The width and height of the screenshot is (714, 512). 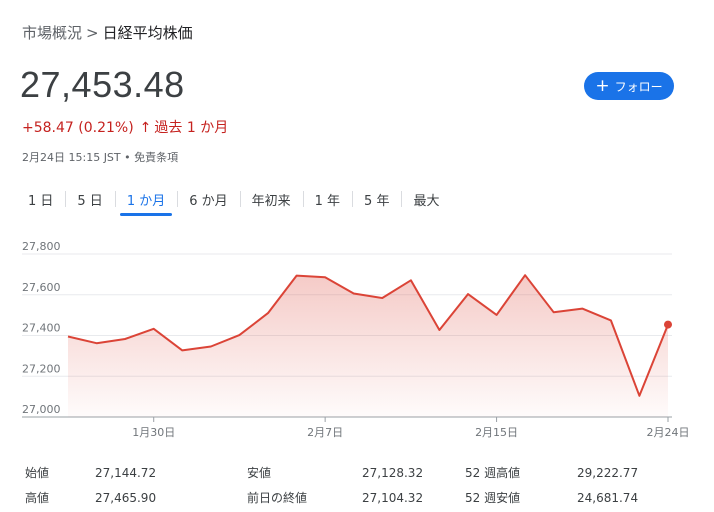 I want to click on stat-label: 始値, so click(x=37, y=473).